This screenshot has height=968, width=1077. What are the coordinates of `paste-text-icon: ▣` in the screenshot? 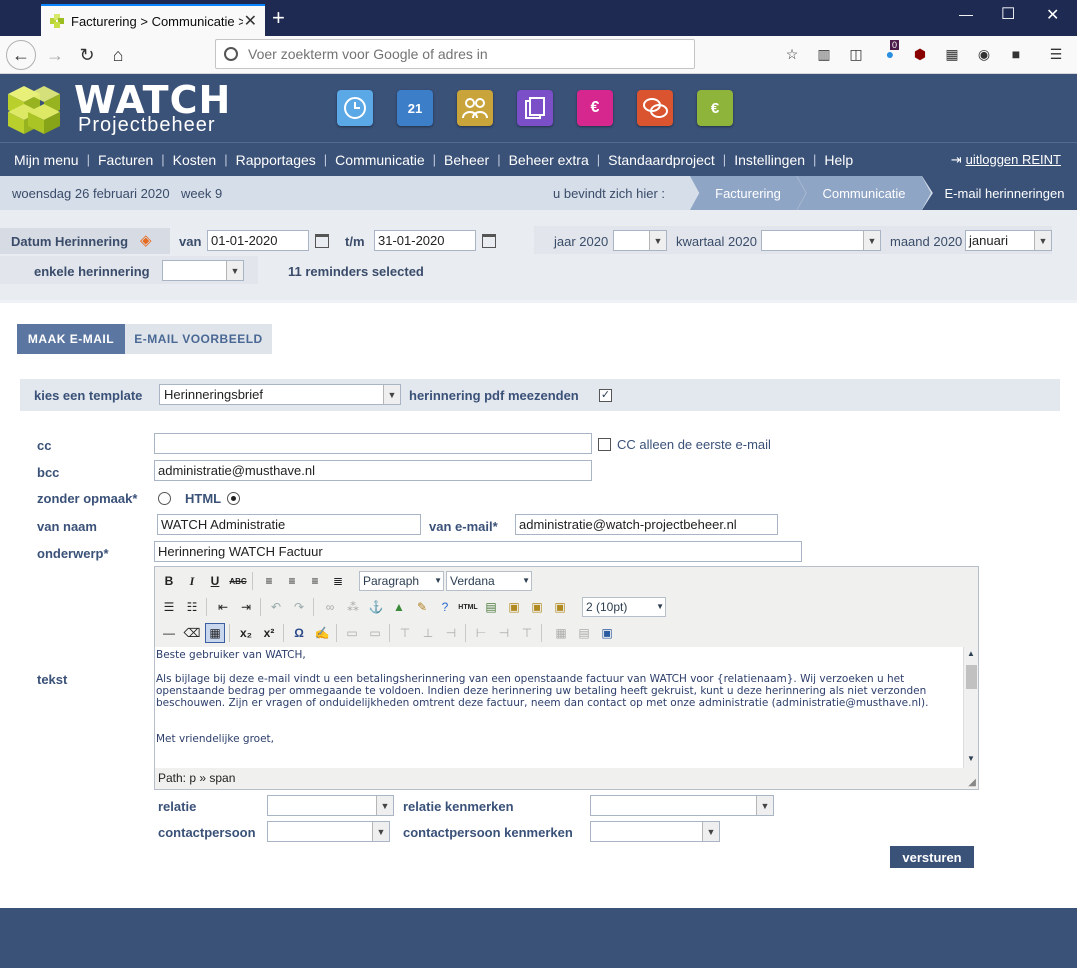 It's located at (537, 607).